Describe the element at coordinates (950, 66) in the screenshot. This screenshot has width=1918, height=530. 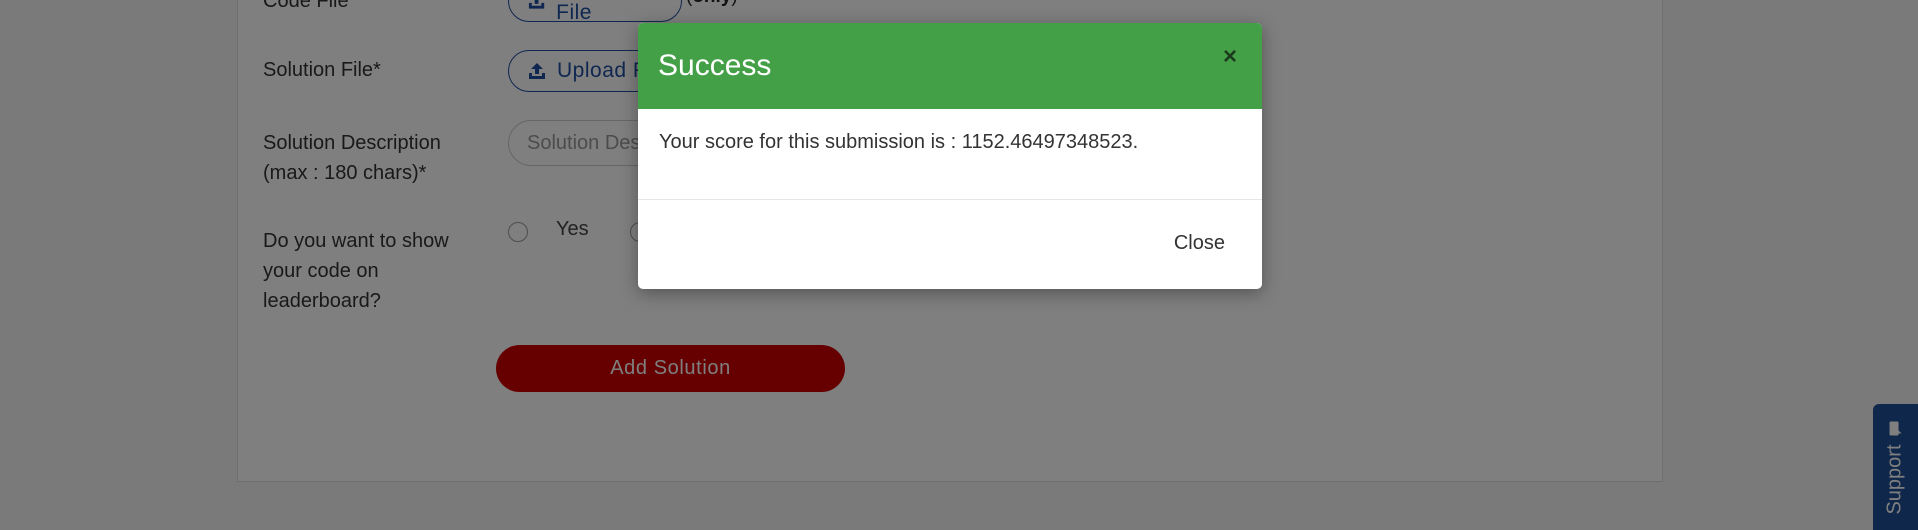
I see `modal-header: Success ×` at that location.